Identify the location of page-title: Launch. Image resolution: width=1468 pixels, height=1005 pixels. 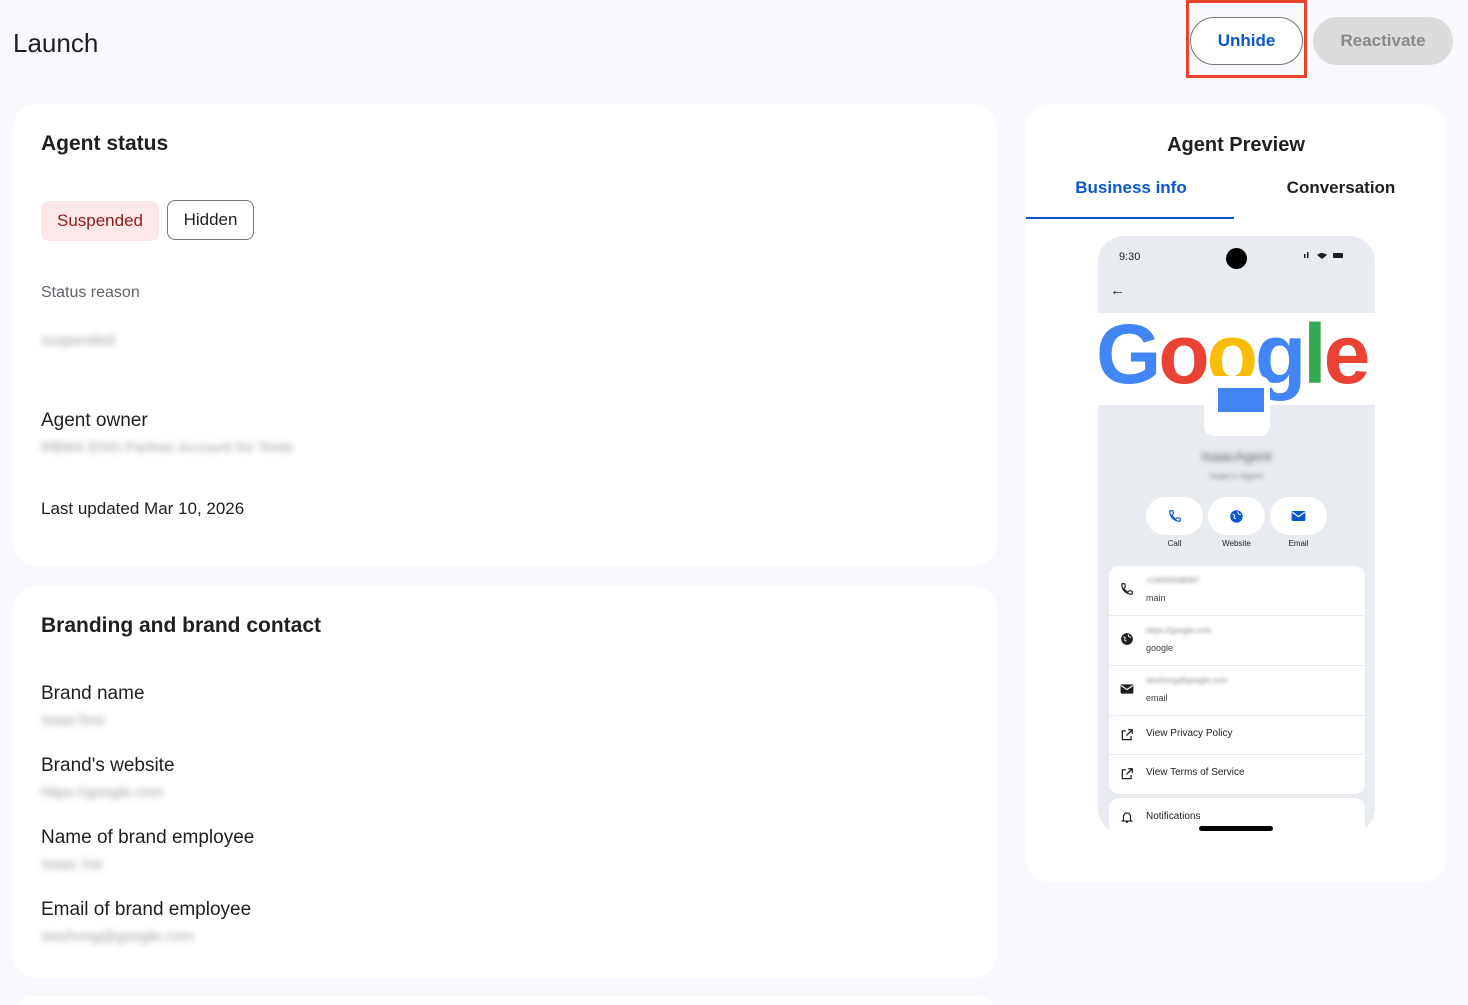
(56, 43).